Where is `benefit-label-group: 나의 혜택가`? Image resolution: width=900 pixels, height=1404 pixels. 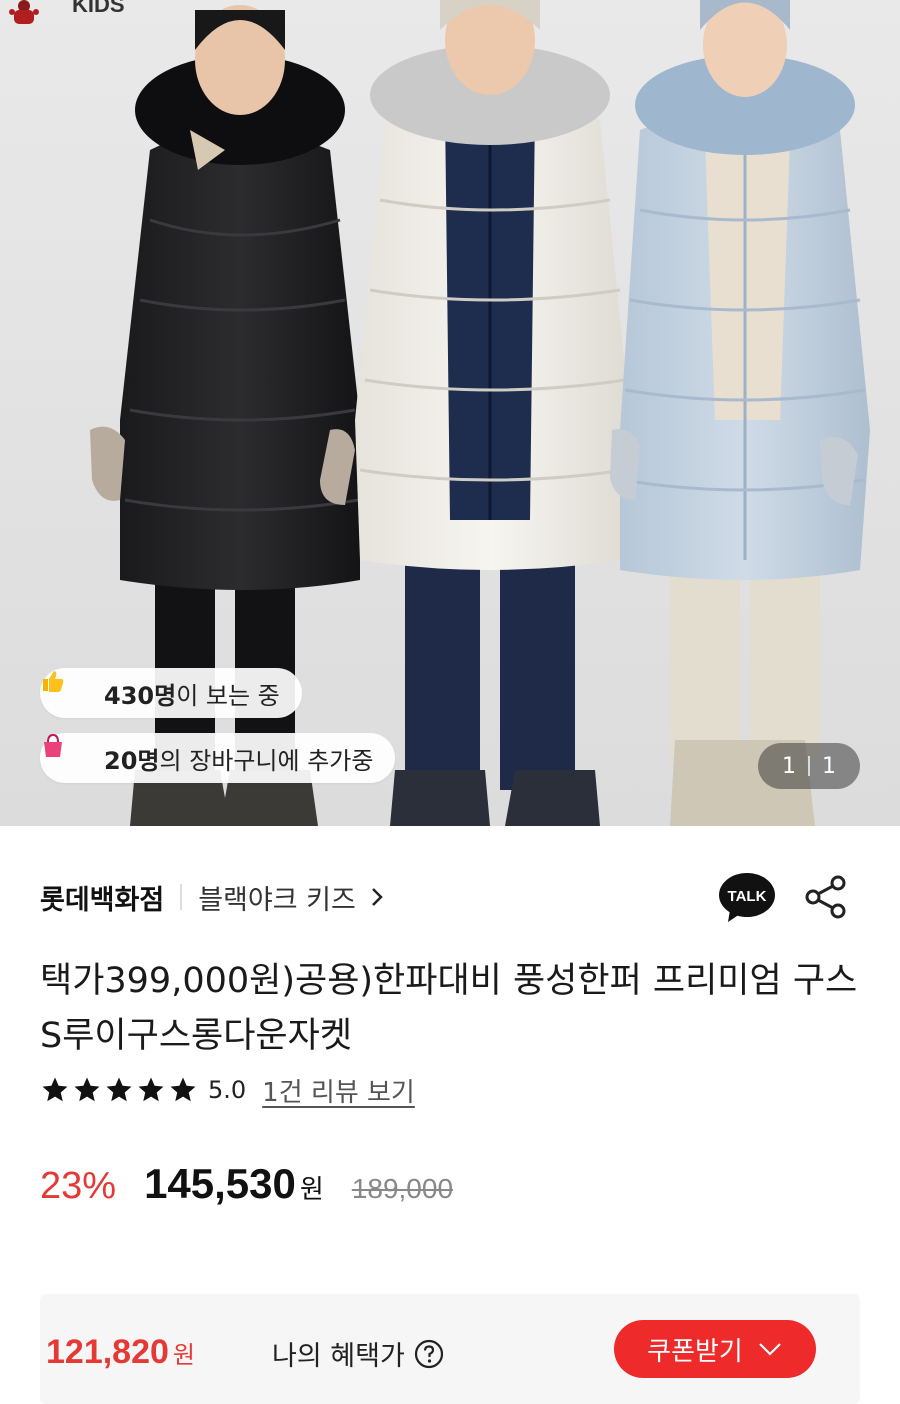
benefit-label-group: 나의 혜택가 is located at coordinates (358, 1353).